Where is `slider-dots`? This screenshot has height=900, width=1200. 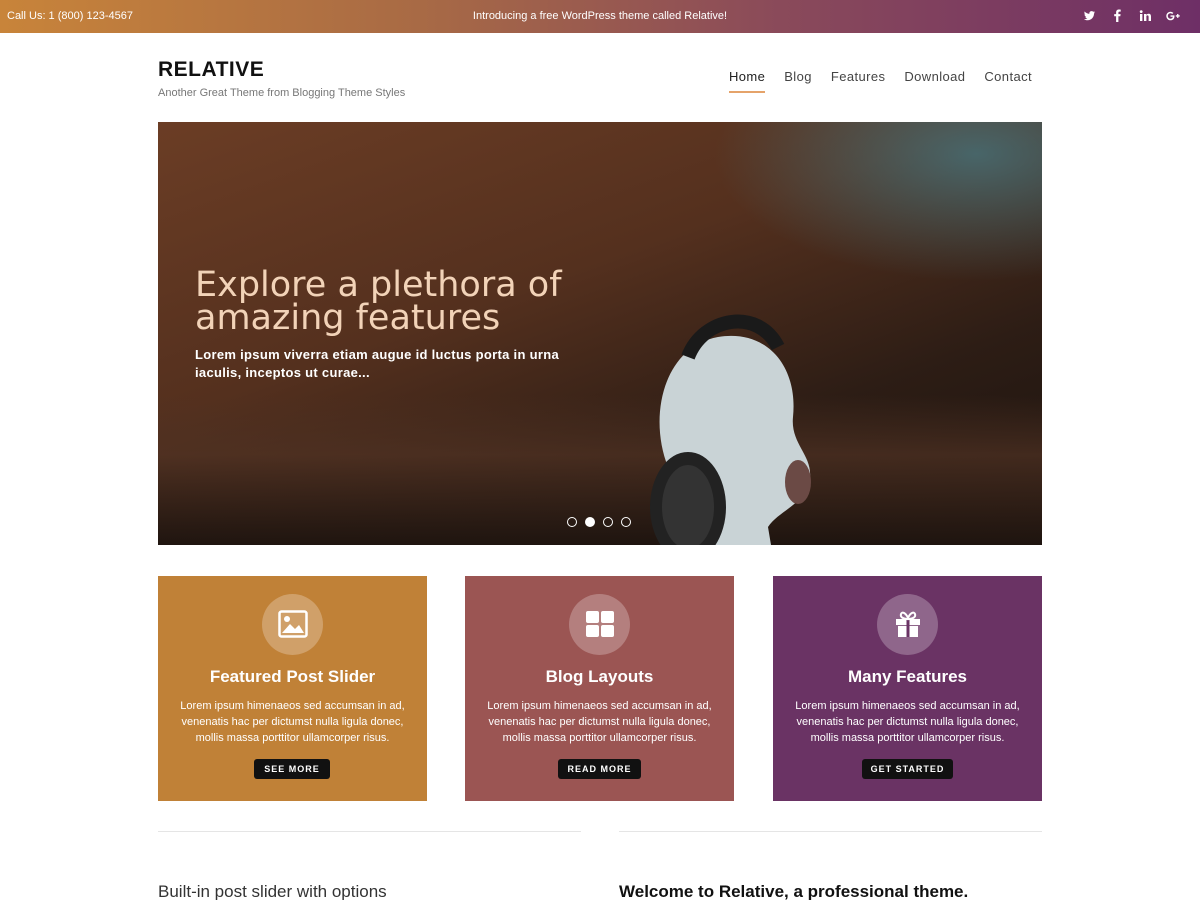 slider-dots is located at coordinates (599, 522).